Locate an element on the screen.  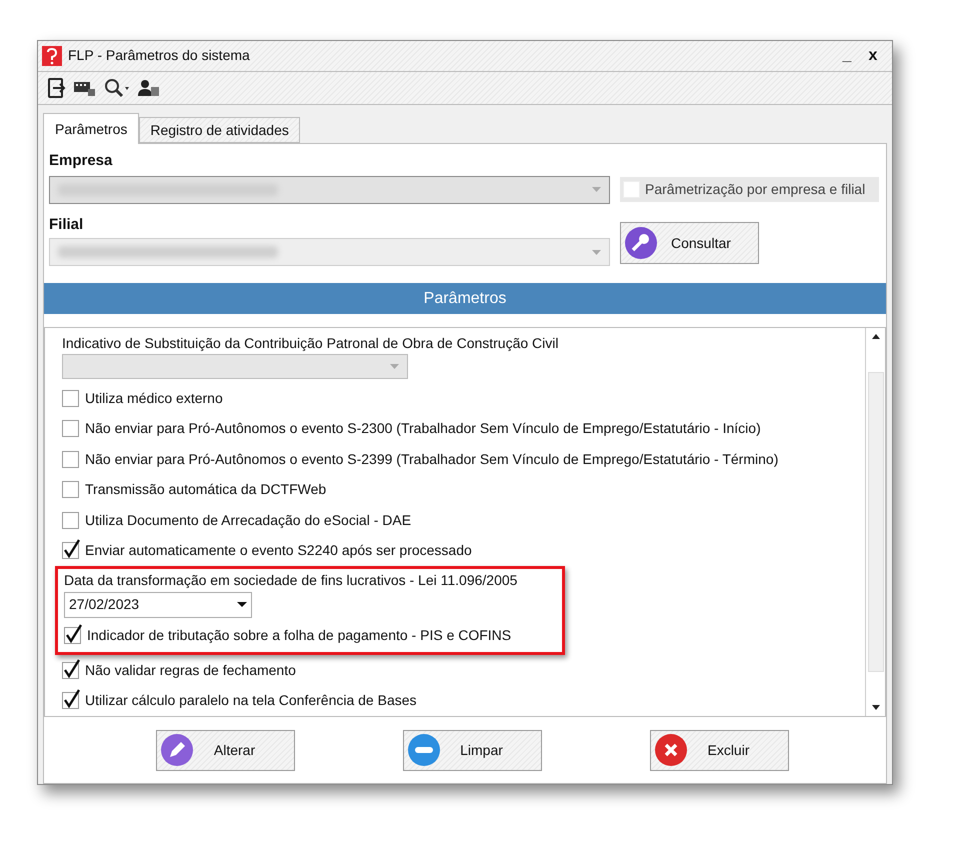
date-field: 27/02/2023 is located at coordinates (158, 605).